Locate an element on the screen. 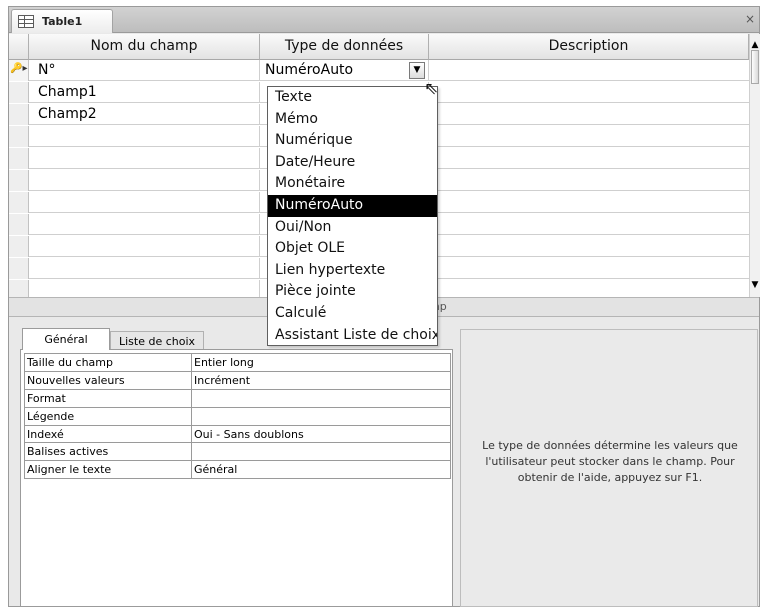 The width and height of the screenshot is (760, 610). mouse-pointer-icon: ⇖ is located at coordinates (431, 89).